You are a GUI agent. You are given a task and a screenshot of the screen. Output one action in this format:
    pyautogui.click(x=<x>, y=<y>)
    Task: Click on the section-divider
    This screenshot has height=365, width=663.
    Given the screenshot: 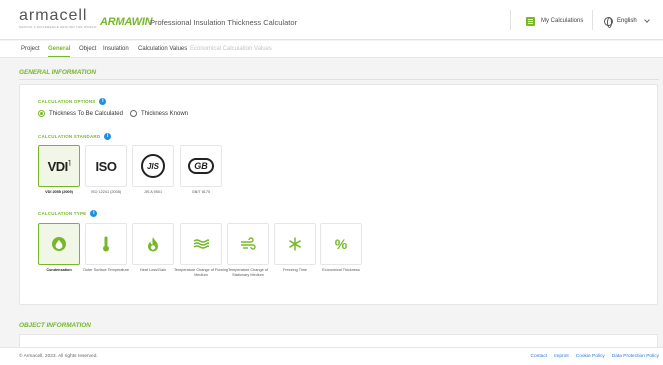 What is the action you would take?
    pyautogui.click(x=339, y=79)
    